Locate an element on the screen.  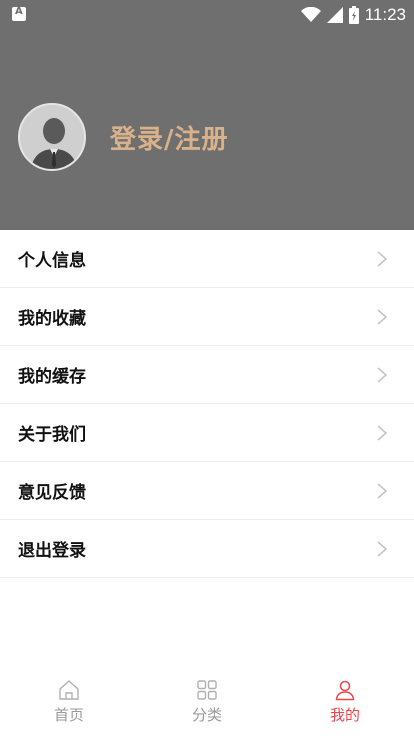
menu-item-label: 个人信息 is located at coordinates (52, 261).